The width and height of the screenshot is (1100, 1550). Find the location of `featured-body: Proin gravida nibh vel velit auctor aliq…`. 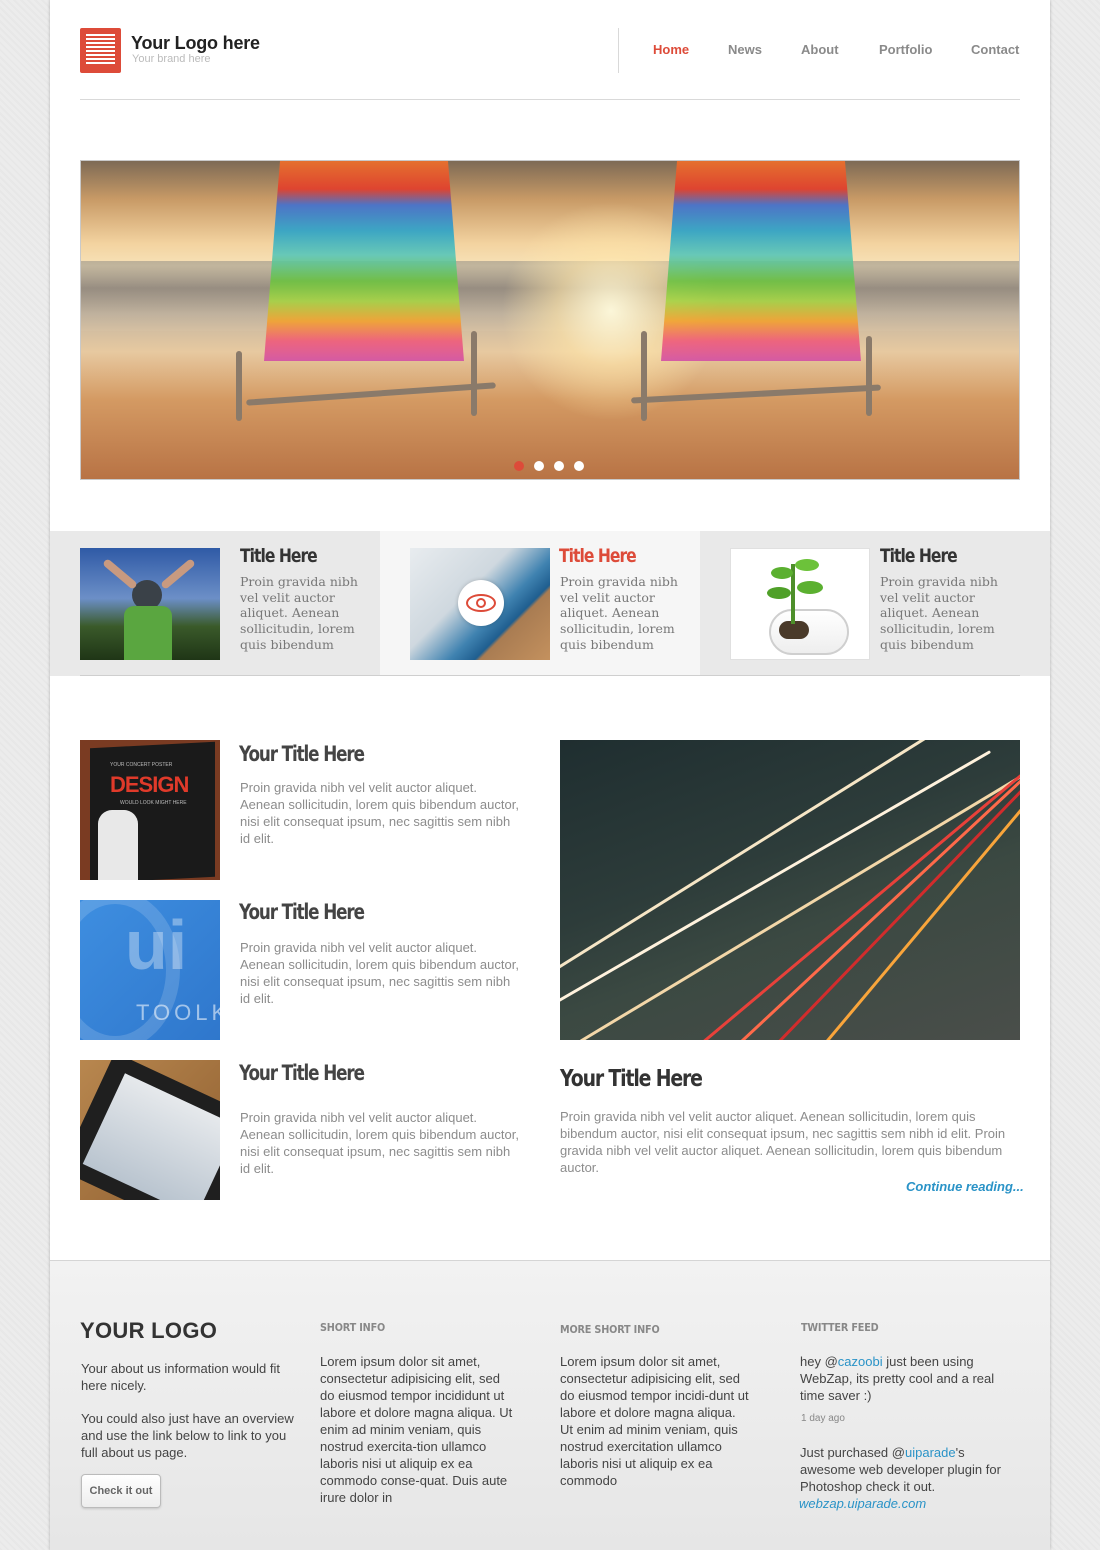

featured-body: Proin gravida nibh vel velit auctor aliq… is located at coordinates (783, 1142).